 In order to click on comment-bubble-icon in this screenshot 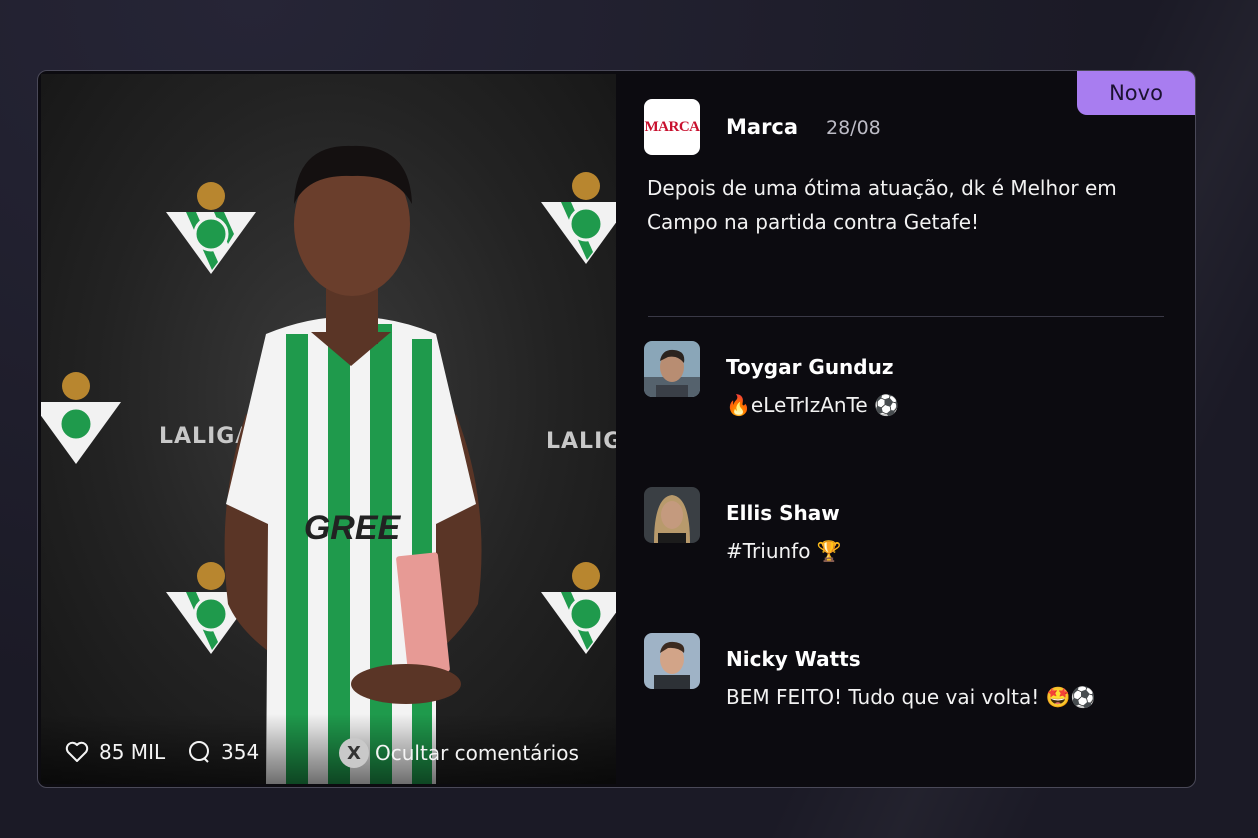, I will do `click(199, 752)`.